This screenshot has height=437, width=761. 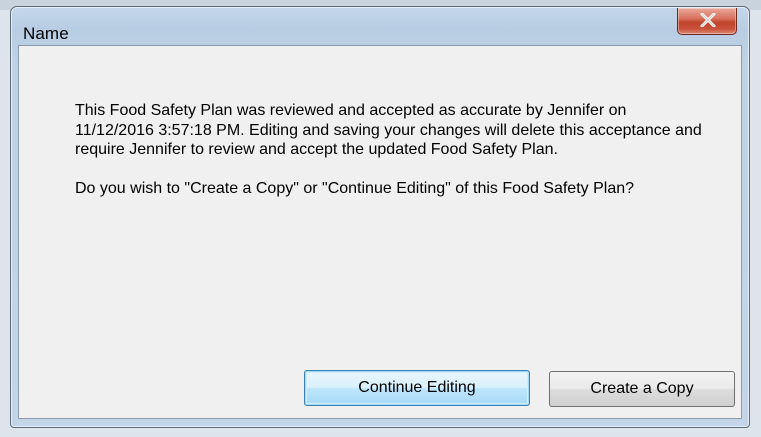 I want to click on continue-editing-button: Continue Editing, so click(x=417, y=388).